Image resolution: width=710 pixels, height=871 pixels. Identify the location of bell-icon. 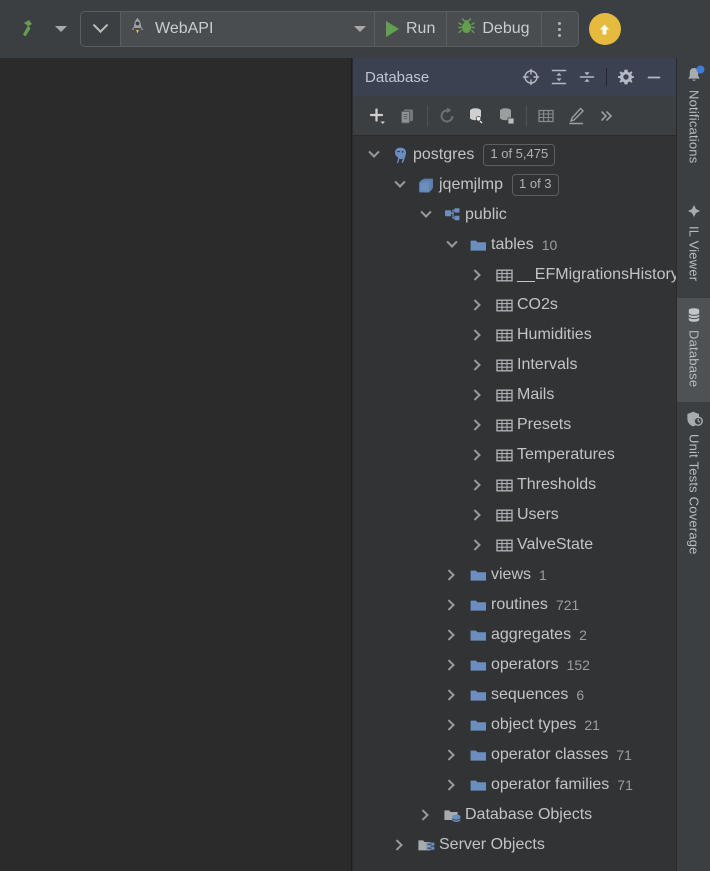
(695, 74).